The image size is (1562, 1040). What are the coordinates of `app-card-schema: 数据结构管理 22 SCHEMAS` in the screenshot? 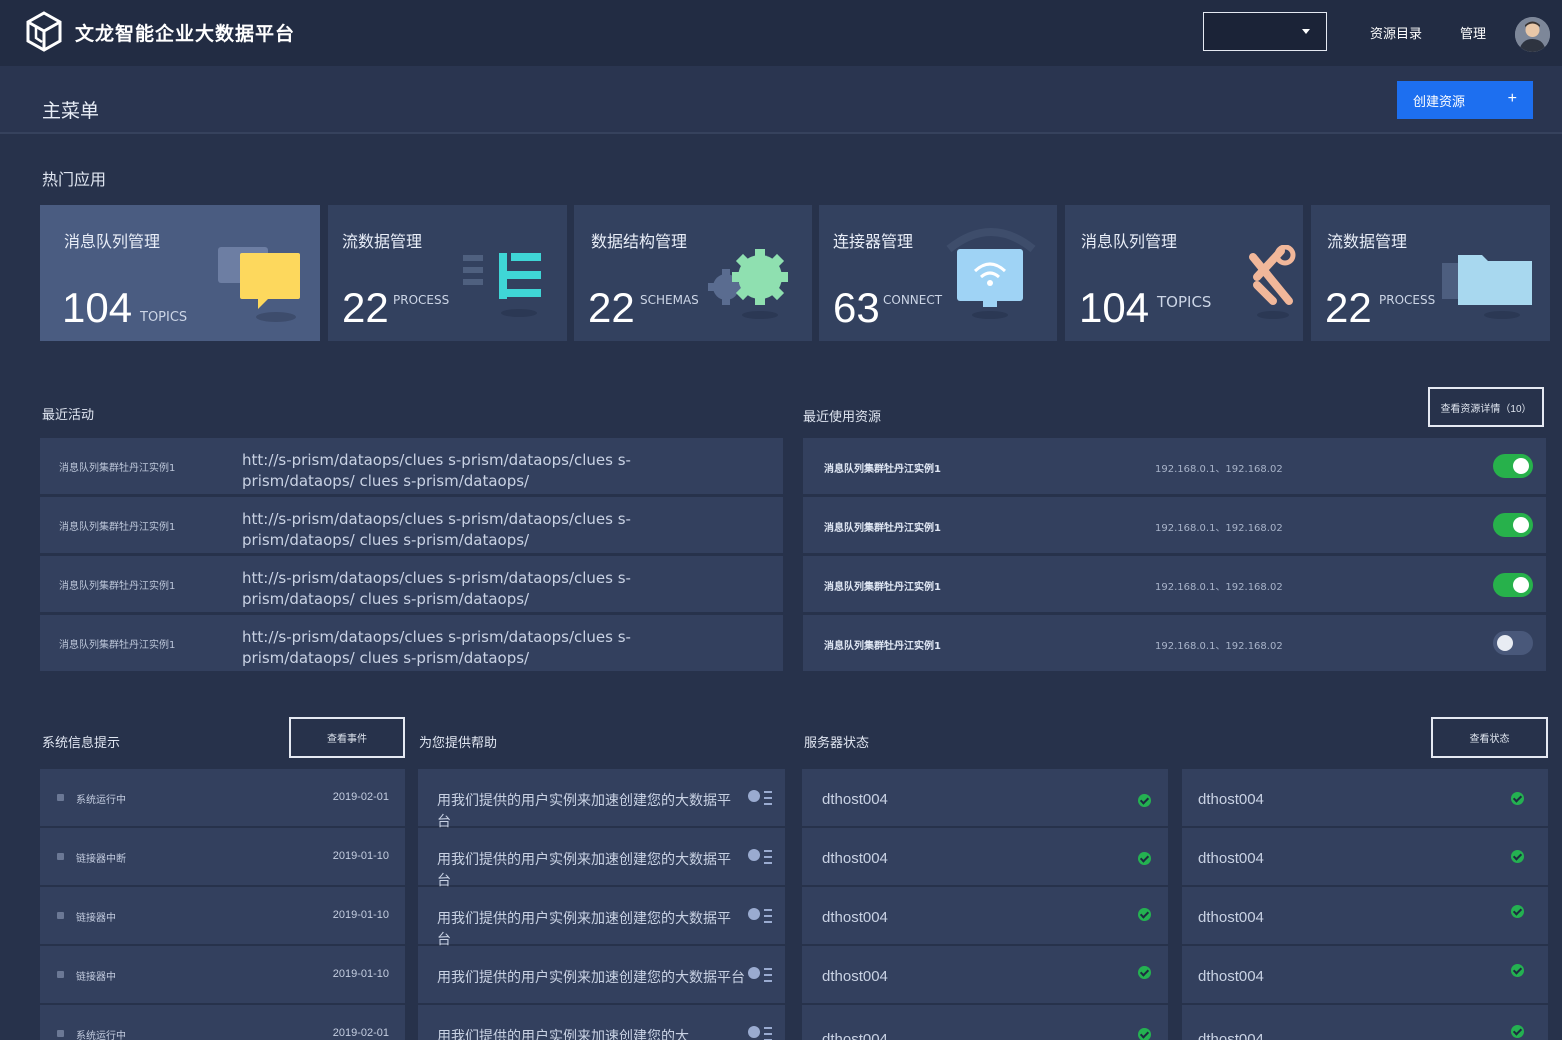 It's located at (693, 273).